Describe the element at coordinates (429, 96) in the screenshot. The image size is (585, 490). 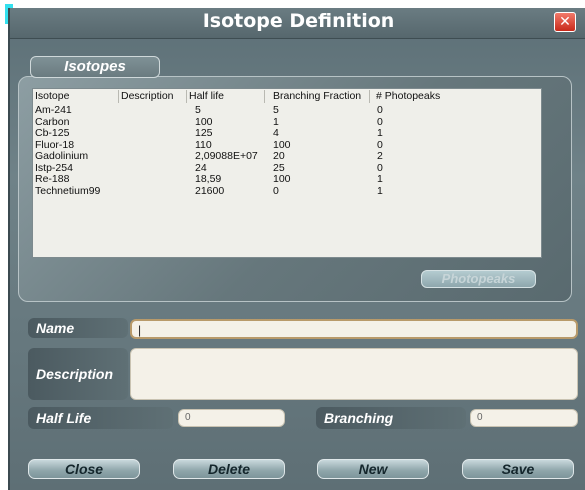
I see `column-header-photopeaks: # Photopeaks` at that location.